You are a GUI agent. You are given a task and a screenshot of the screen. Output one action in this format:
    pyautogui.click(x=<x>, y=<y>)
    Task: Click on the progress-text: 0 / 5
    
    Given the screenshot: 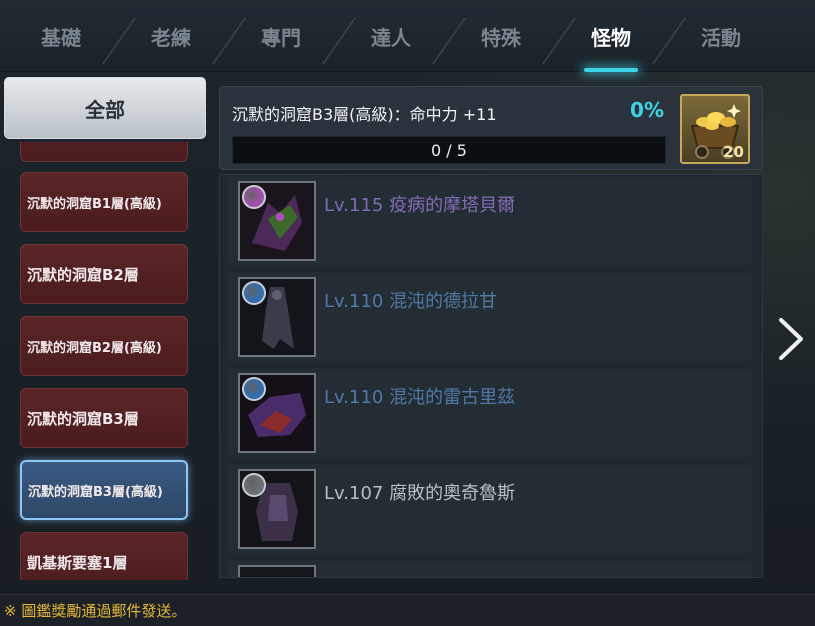 What is the action you would take?
    pyautogui.click(x=449, y=150)
    